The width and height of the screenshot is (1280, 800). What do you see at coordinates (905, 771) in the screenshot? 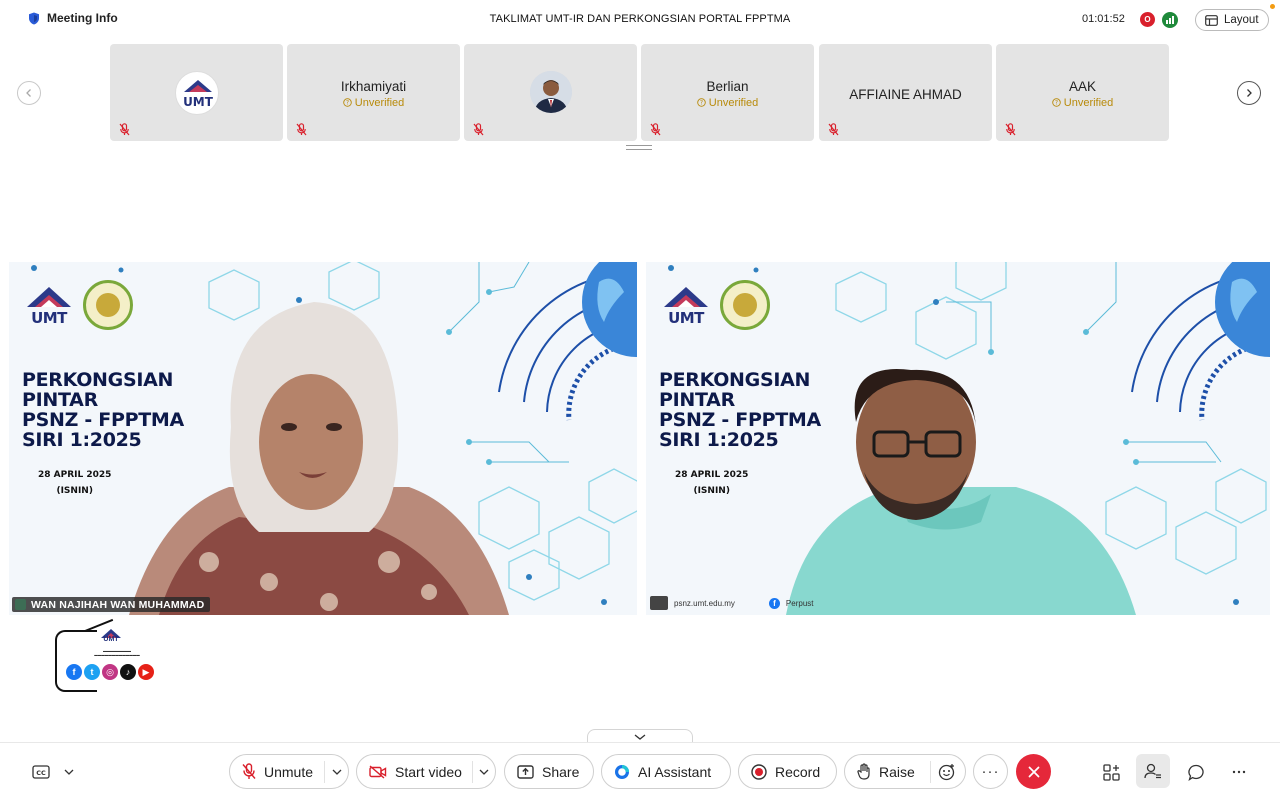
I see `raise-hand-button: Raise` at bounding box center [905, 771].